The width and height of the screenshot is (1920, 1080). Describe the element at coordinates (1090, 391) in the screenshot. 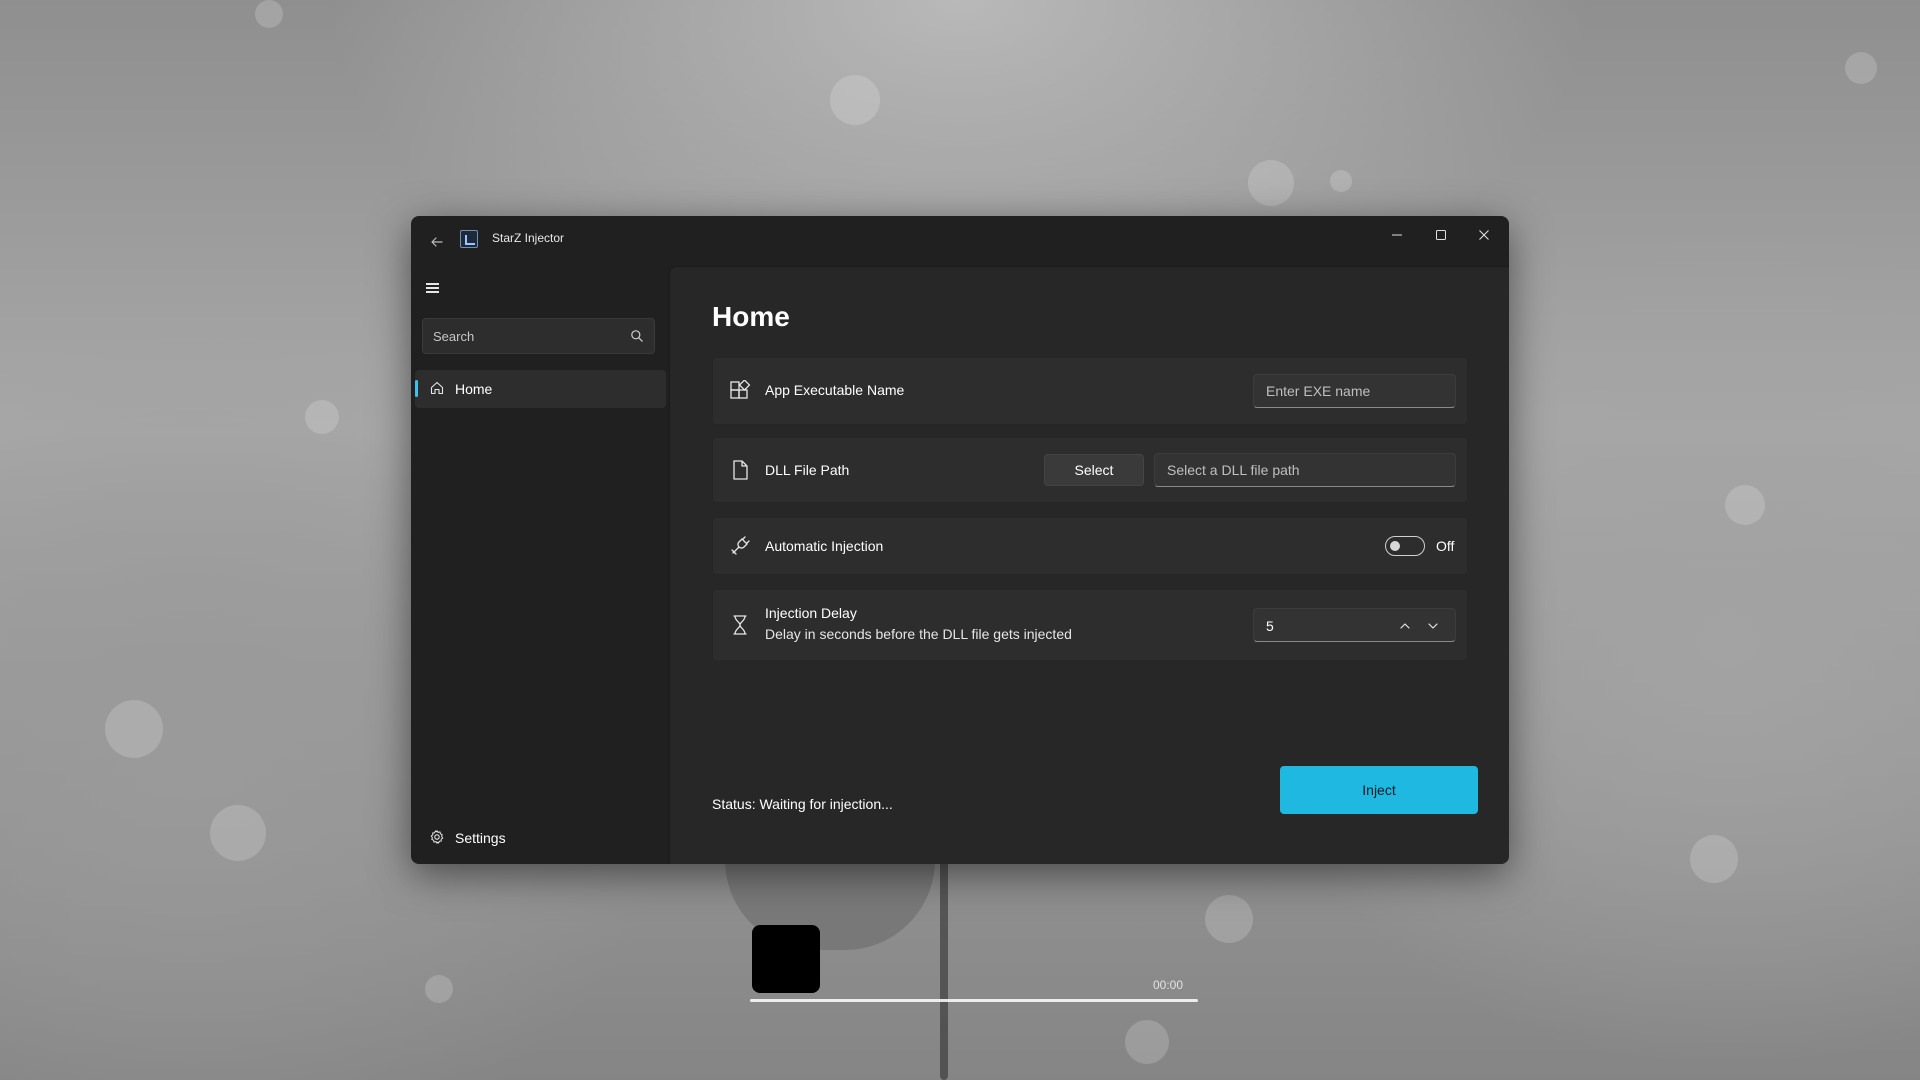

I see `exe-name-card: App Executable Name` at that location.